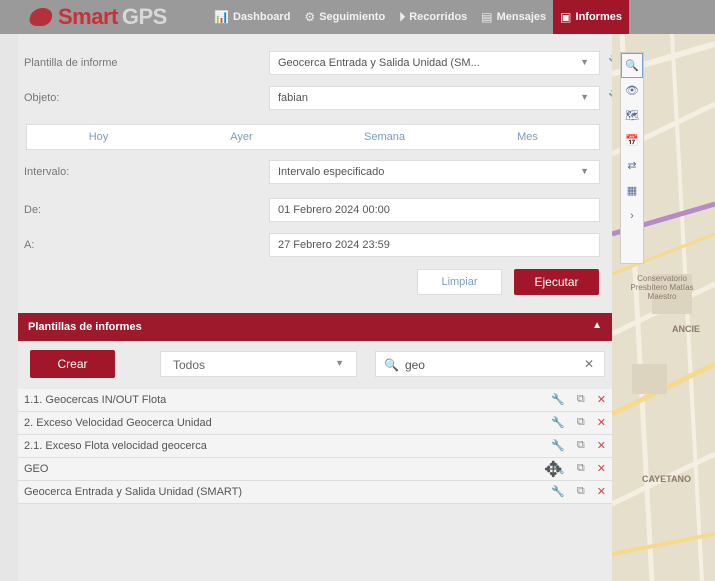 The height and width of the screenshot is (581, 715). I want to click on map-label: ANCIE, so click(686, 329).